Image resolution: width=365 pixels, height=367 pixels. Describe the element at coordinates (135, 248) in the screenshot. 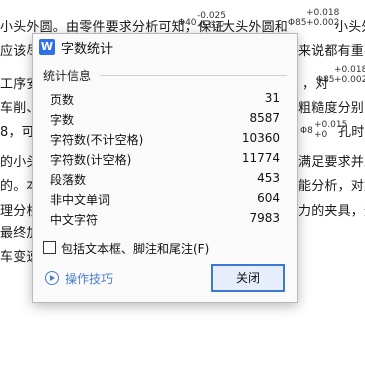

I see `include-textboxes-label: 包括文本框、脚注和尾注(F)` at that location.